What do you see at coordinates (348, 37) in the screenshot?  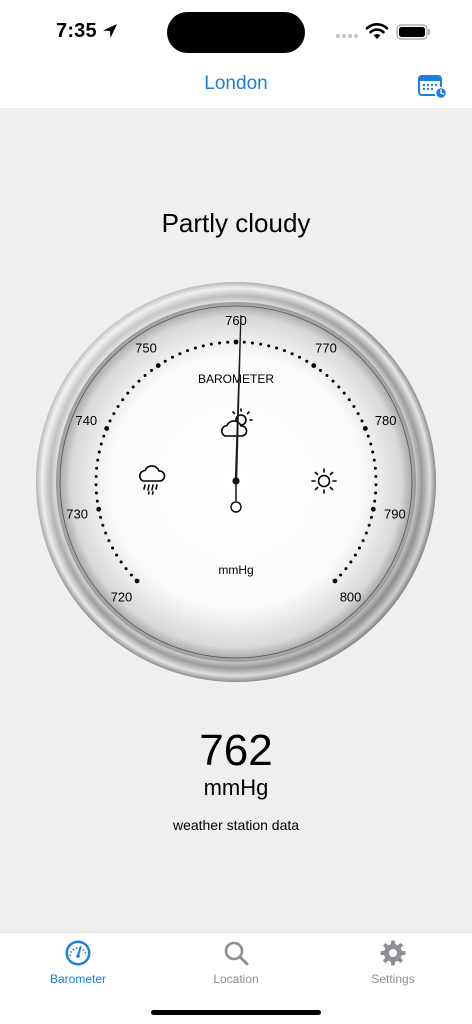 I see `cellular-signal-icon` at bounding box center [348, 37].